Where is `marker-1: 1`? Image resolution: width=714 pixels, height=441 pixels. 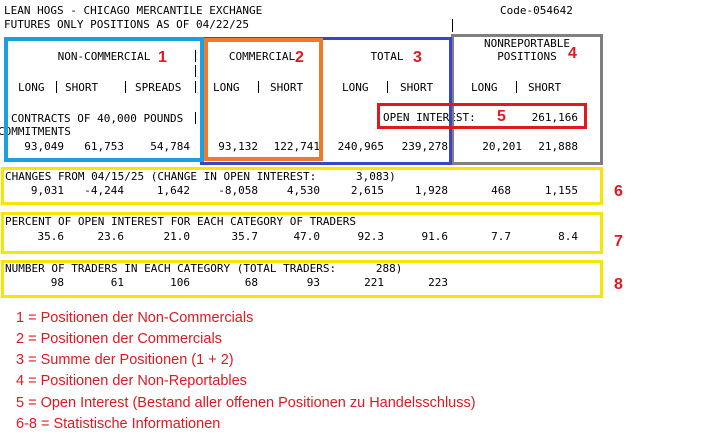 marker-1: 1 is located at coordinates (162, 57).